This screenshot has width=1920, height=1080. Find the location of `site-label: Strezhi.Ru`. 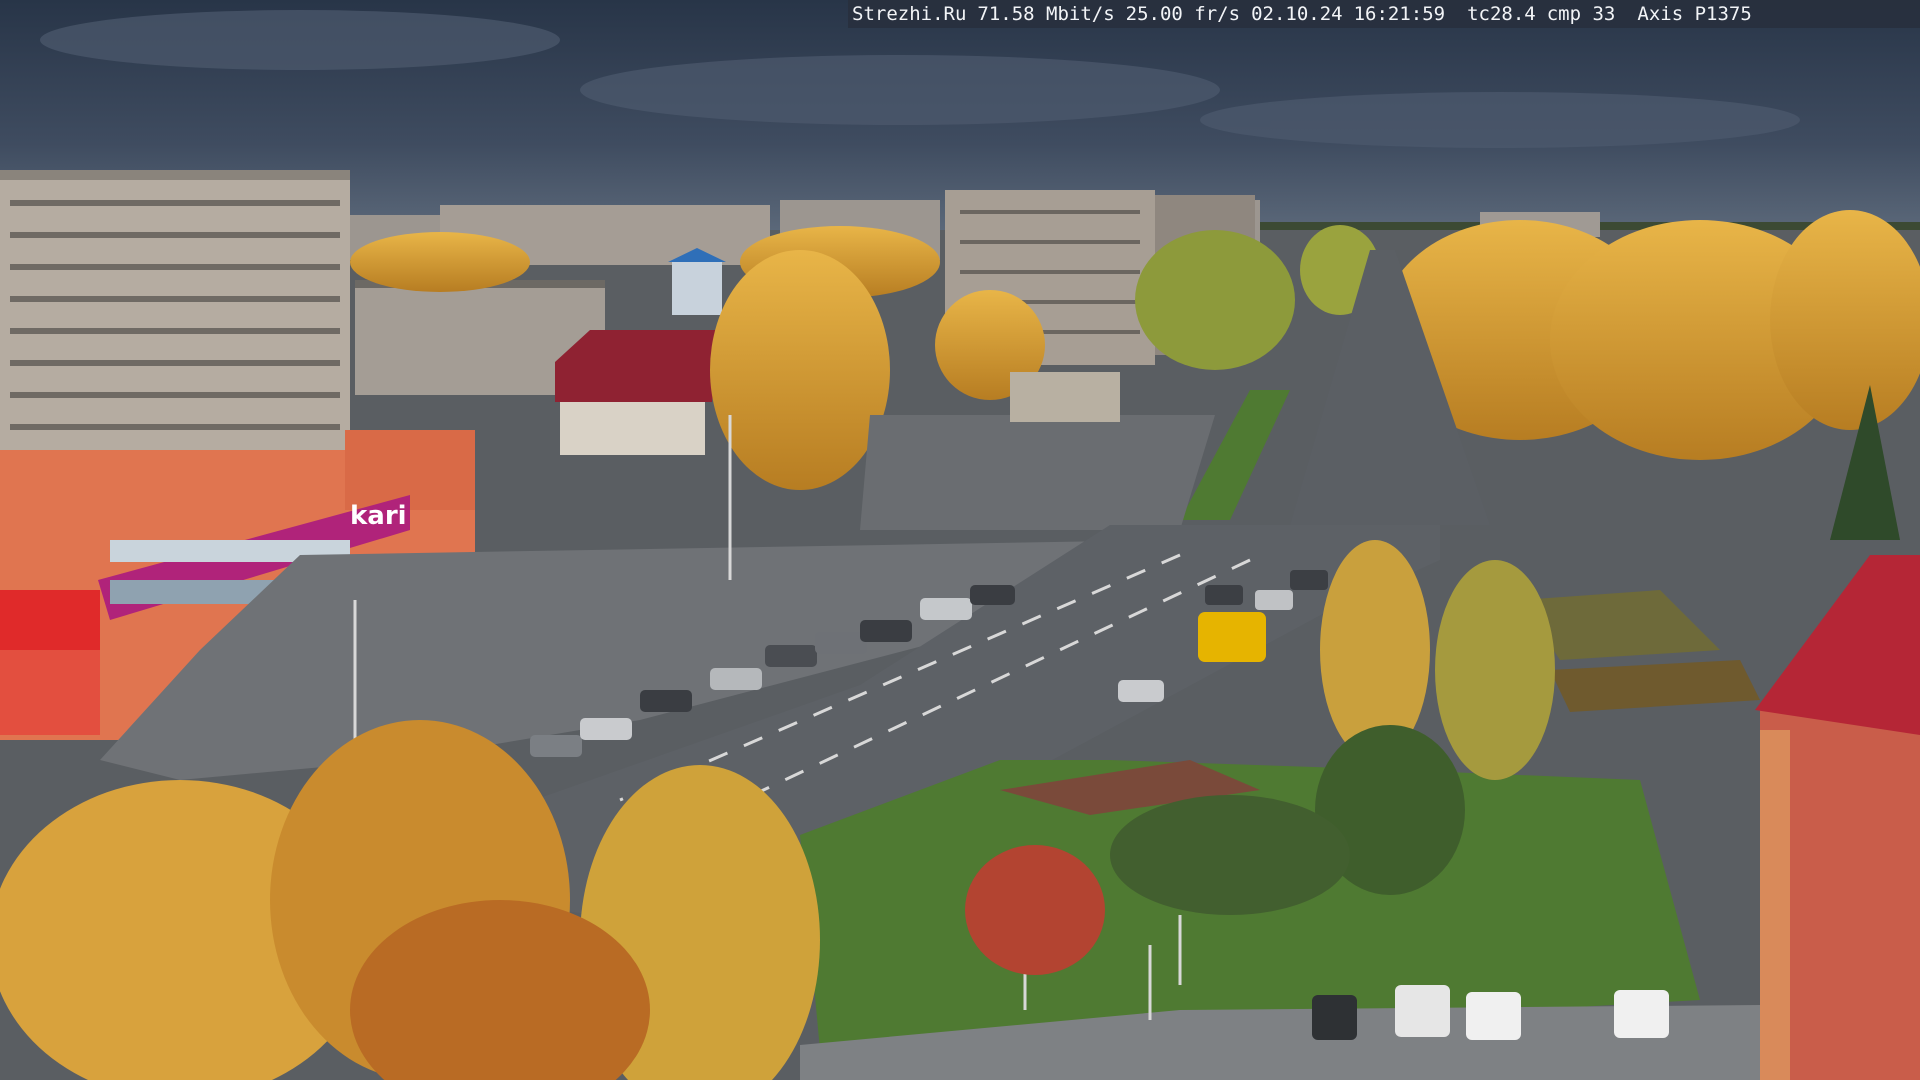

site-label: Strezhi.Ru is located at coordinates (909, 14).